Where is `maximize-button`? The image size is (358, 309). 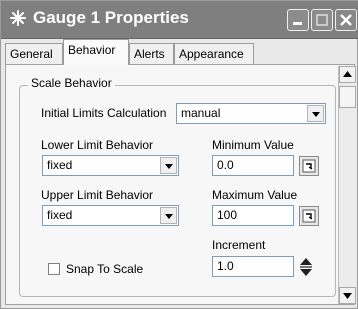 maximize-button is located at coordinates (322, 20).